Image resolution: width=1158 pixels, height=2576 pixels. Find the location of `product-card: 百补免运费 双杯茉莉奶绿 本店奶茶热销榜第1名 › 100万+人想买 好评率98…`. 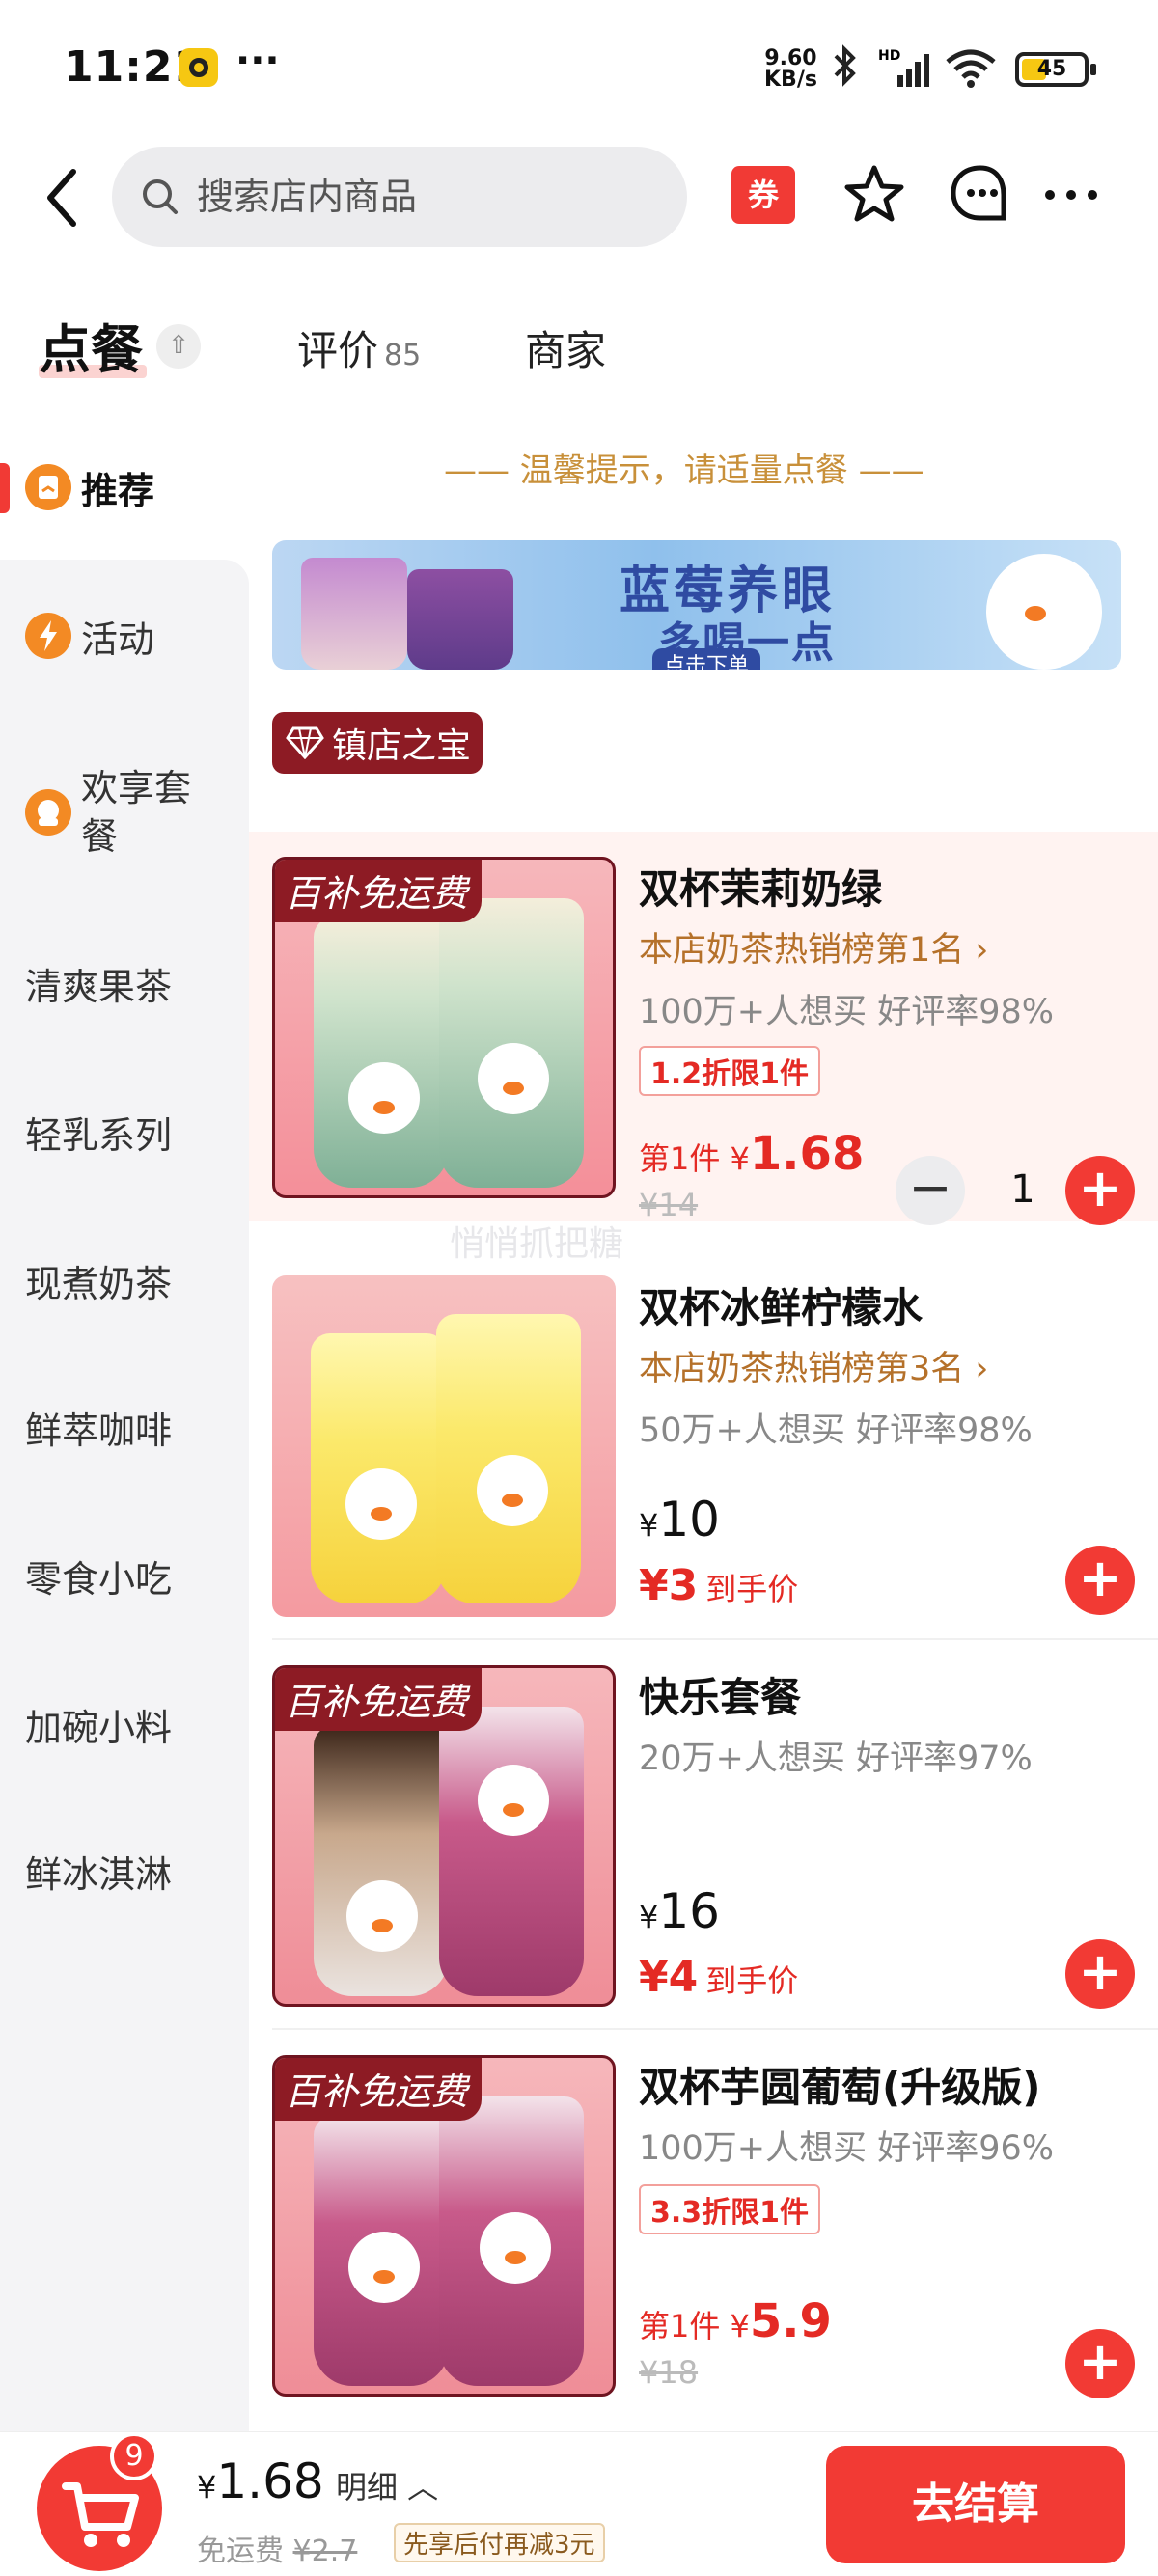

product-card: 百补免运费 双杯茉莉奶绿 本店奶茶热销榜第1名 › 100万+人想买 好评率98… is located at coordinates (703, 1028).